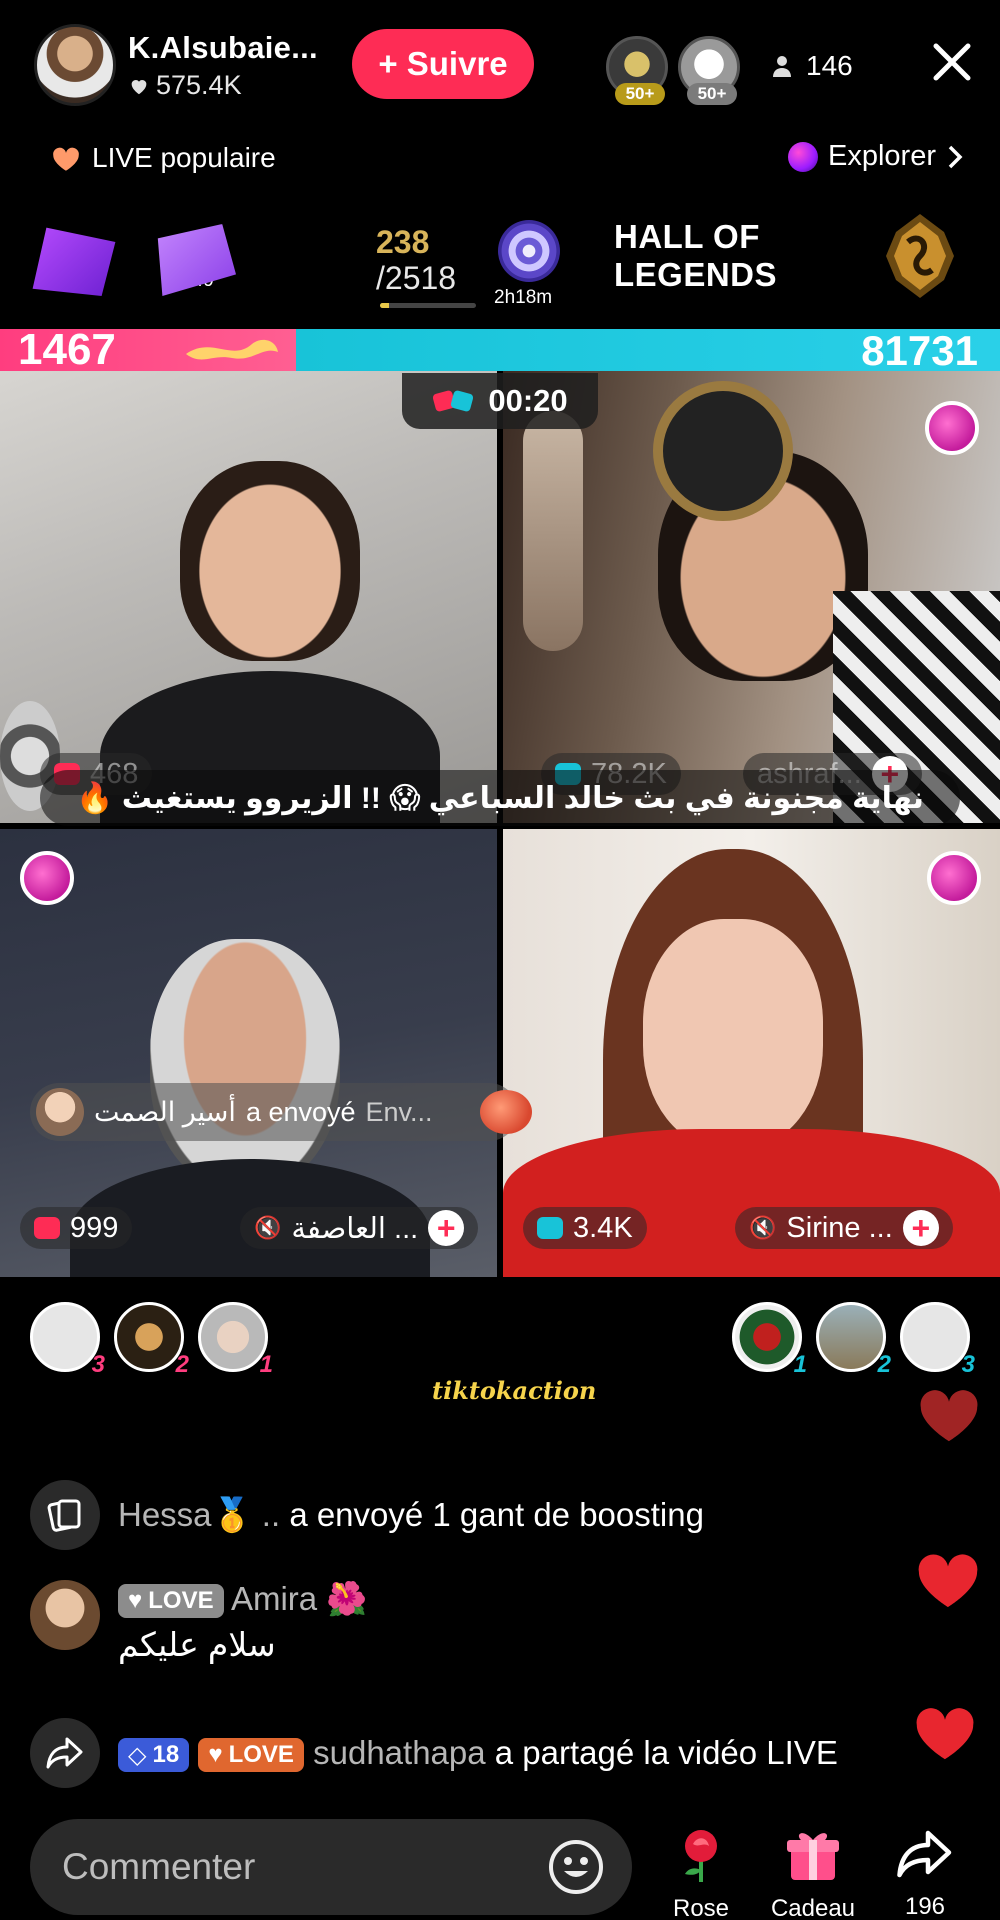 This screenshot has height=1920, width=1000. I want to click on gift-sender-name: أسير الصمت, so click(165, 1111).